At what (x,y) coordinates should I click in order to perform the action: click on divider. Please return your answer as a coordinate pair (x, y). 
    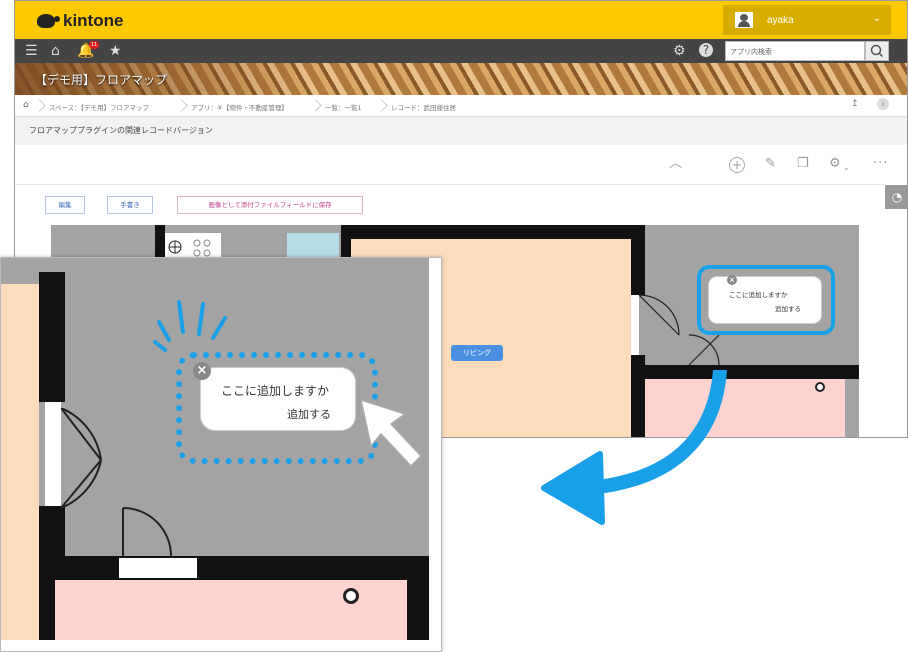
    Looking at the image, I should click on (450, 184).